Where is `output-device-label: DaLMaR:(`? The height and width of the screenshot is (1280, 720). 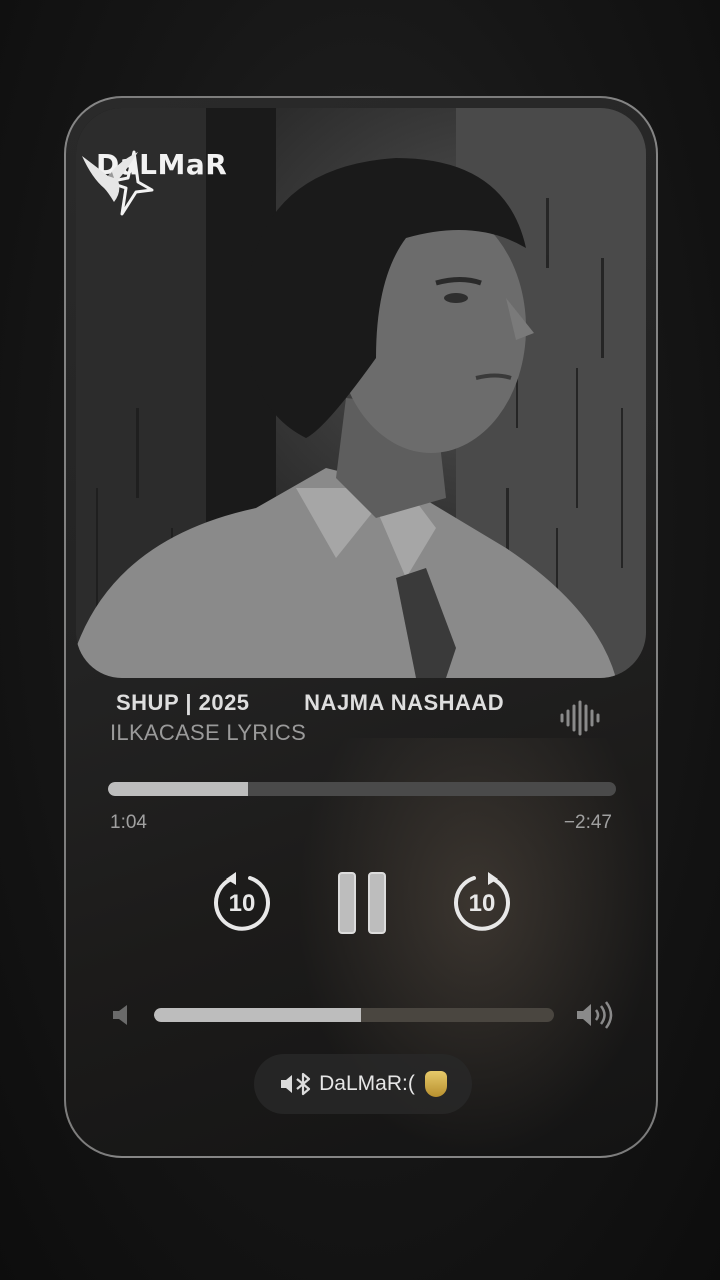
output-device-label: DaLMaR:( is located at coordinates (367, 1083).